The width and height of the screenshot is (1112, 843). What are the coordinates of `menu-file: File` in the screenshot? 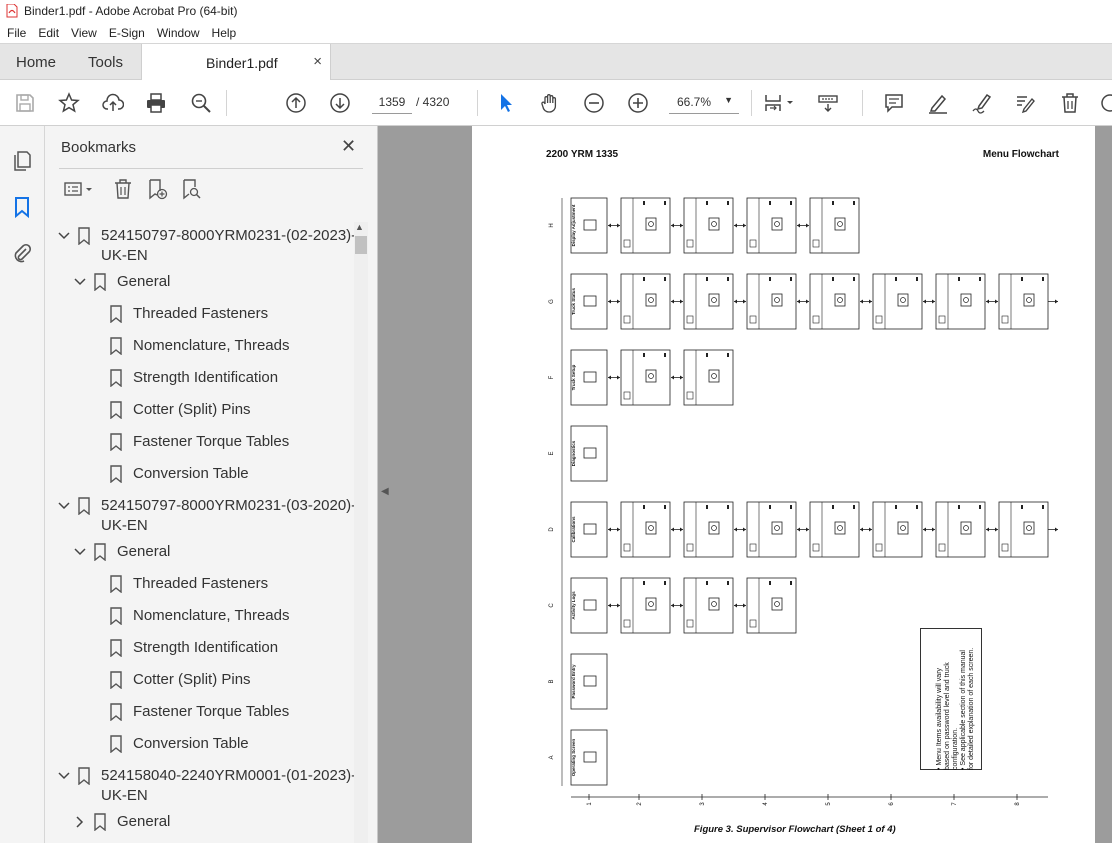 It's located at (16, 33).